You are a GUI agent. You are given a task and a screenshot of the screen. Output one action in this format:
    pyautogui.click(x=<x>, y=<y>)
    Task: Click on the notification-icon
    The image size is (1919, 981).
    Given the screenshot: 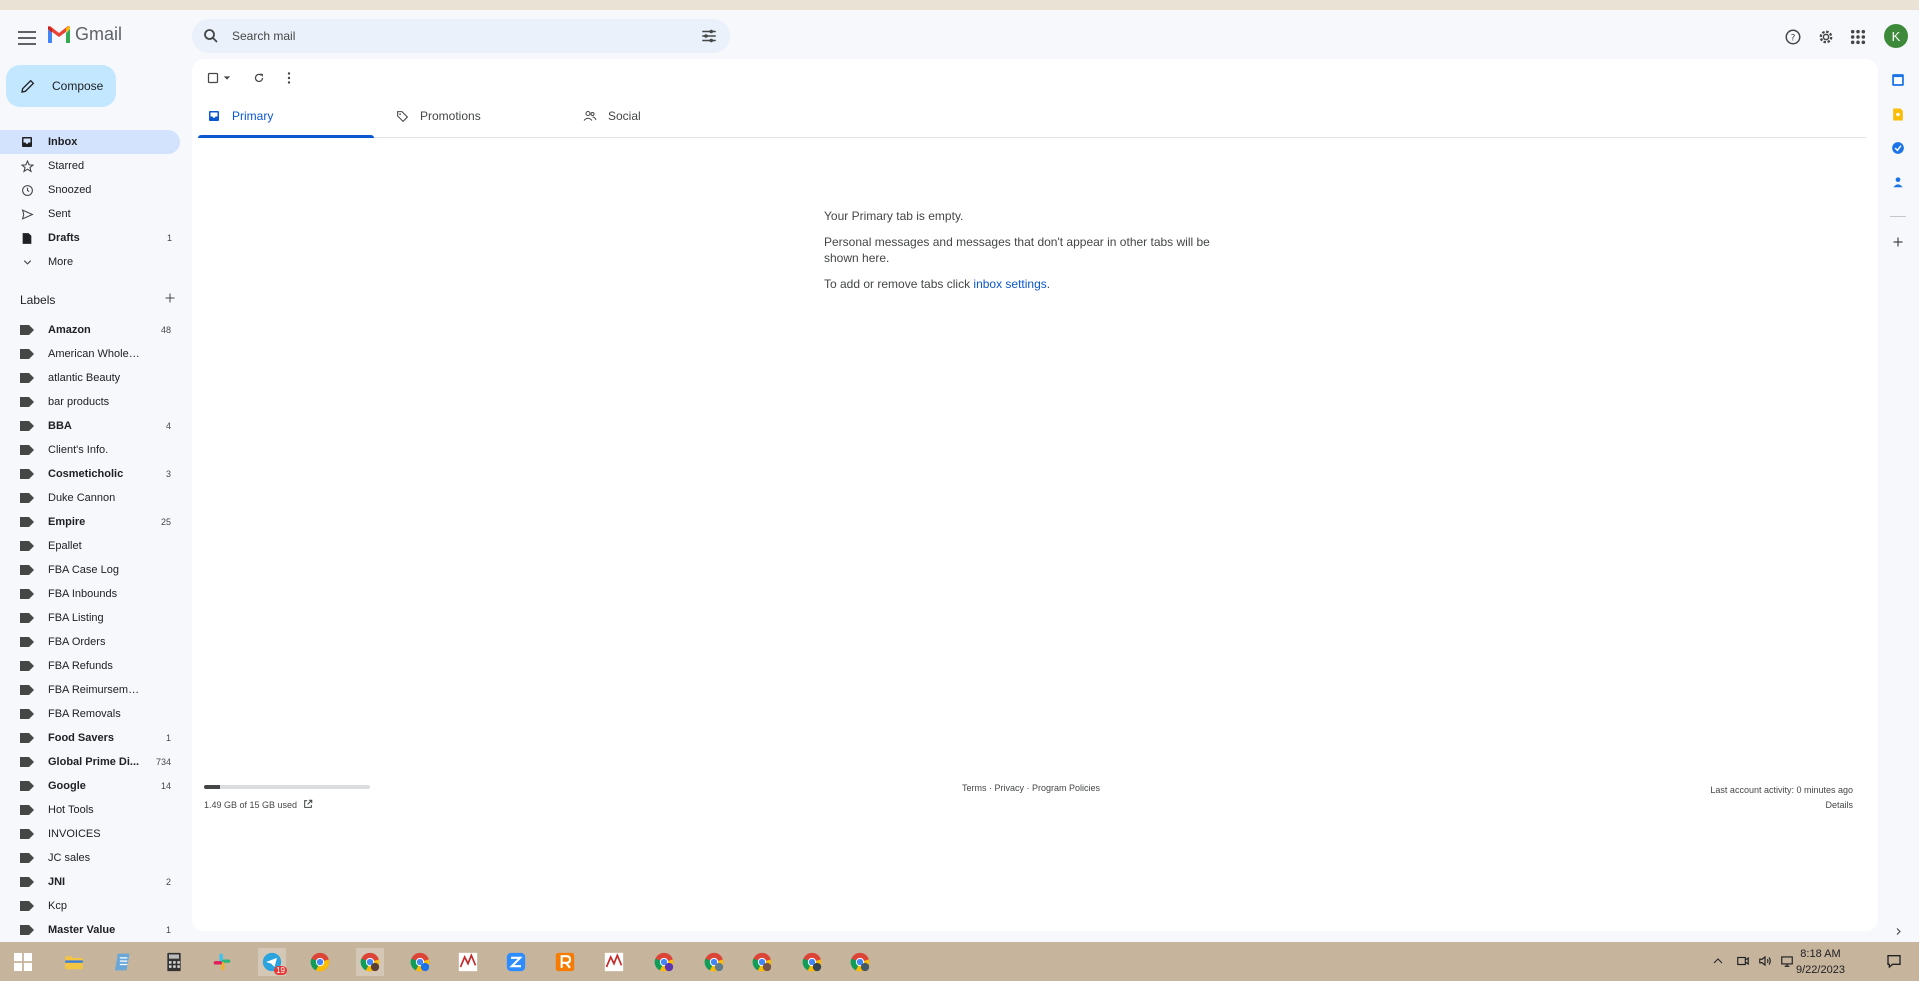 What is the action you would take?
    pyautogui.click(x=1894, y=961)
    